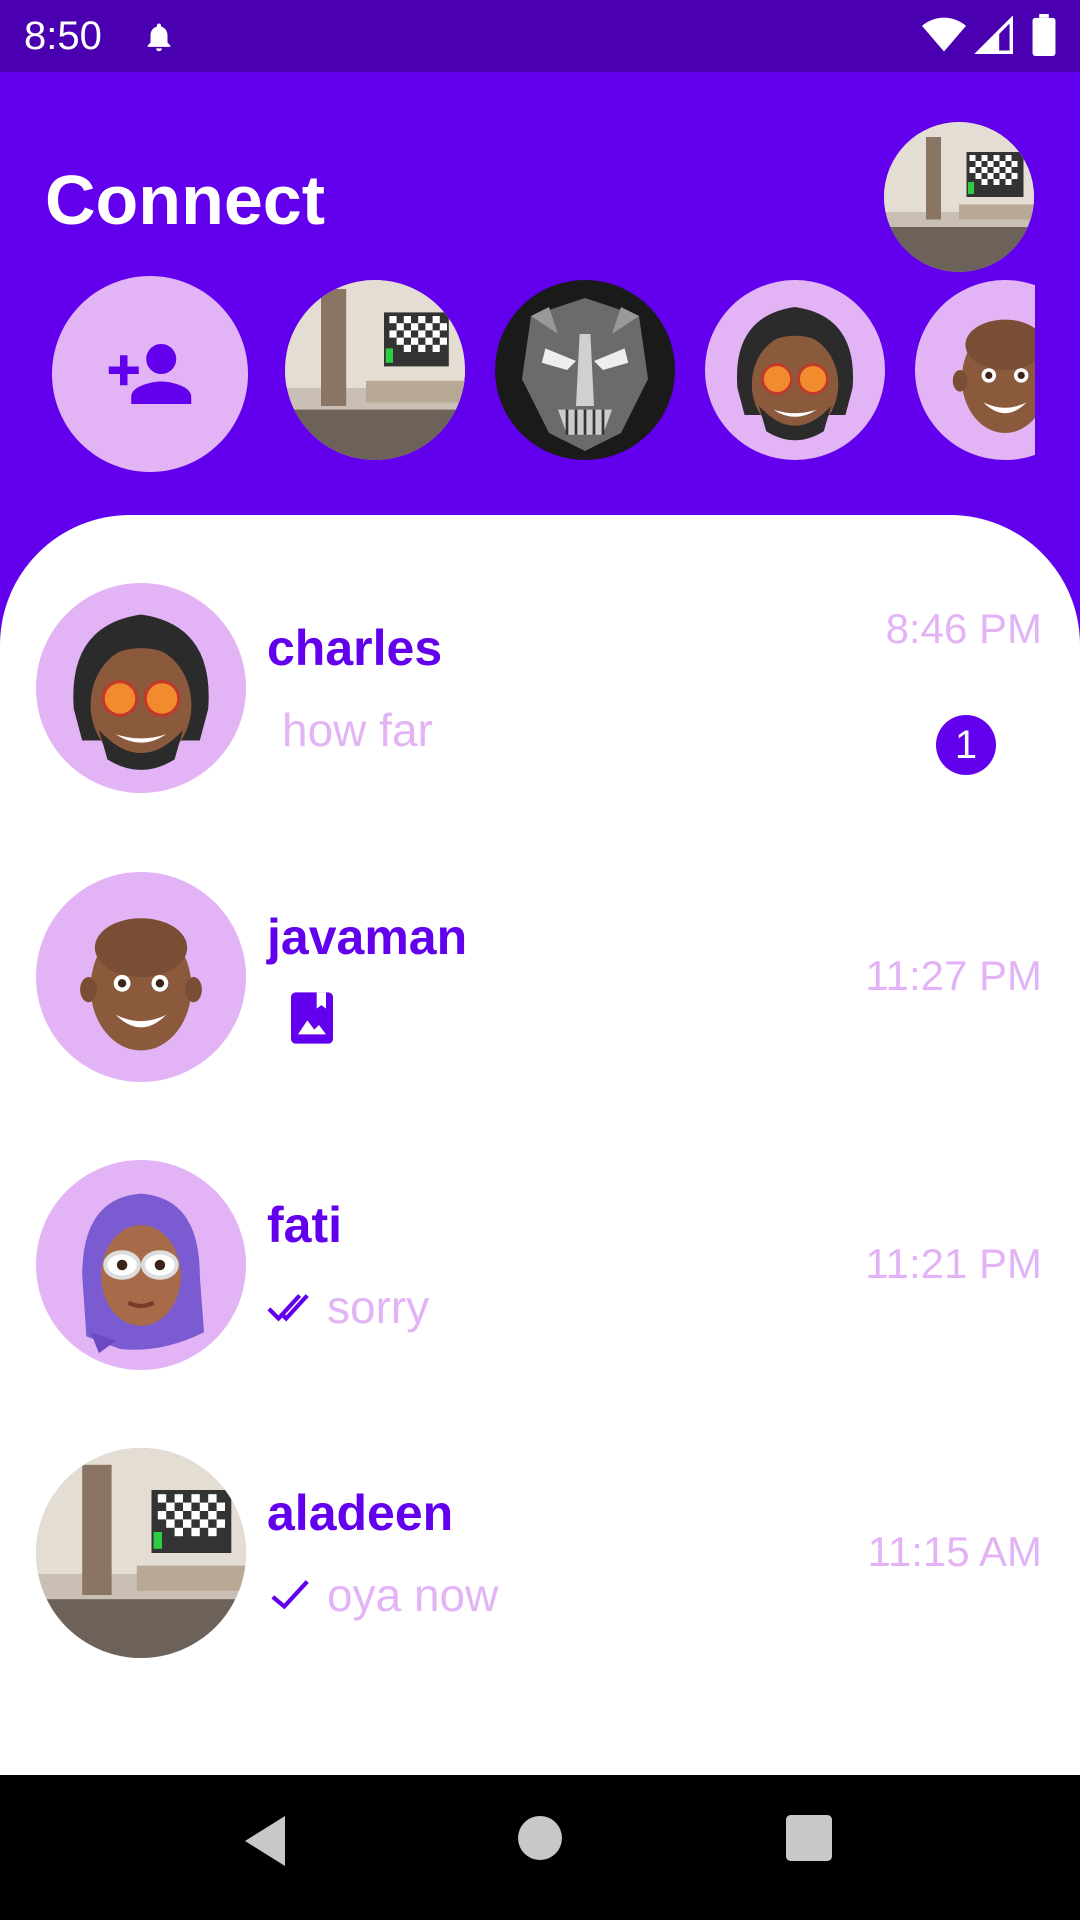 This screenshot has height=1920, width=1080. Describe the element at coordinates (993, 35) in the screenshot. I see `cellular-signal-icon` at that location.